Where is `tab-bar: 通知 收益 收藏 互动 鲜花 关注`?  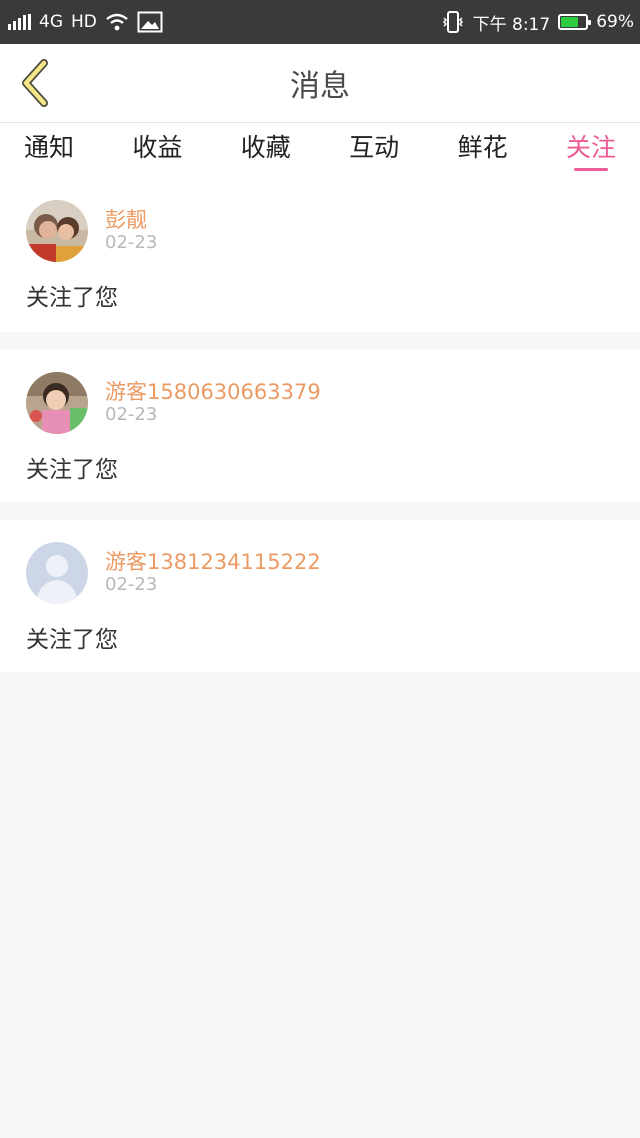 tab-bar: 通知 收益 收藏 互动 鲜花 关注 is located at coordinates (320, 150).